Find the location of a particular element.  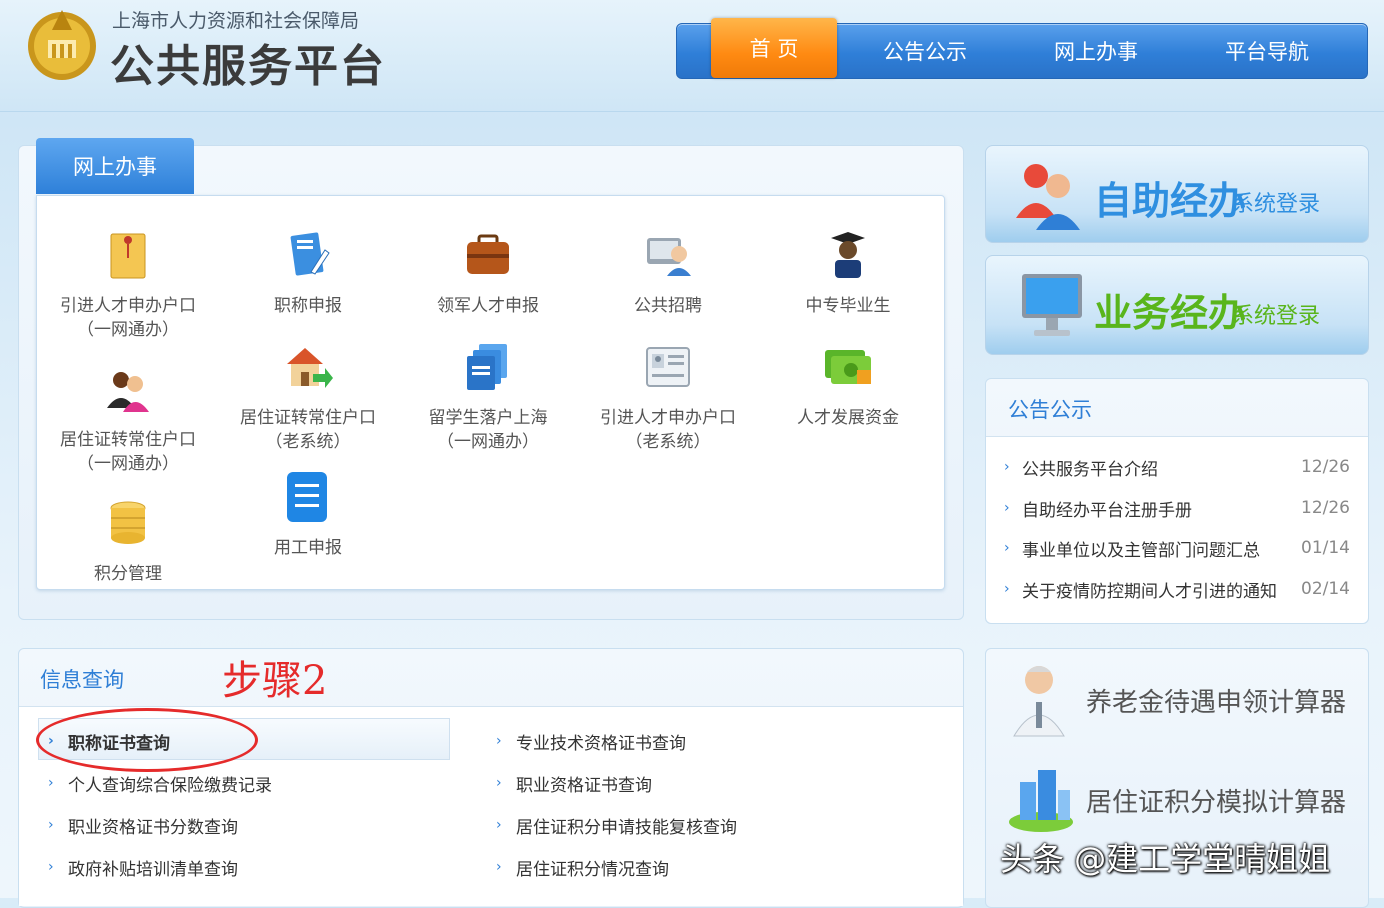

service-public-recruitment: 公共招聘 is located at coordinates (668, 273).